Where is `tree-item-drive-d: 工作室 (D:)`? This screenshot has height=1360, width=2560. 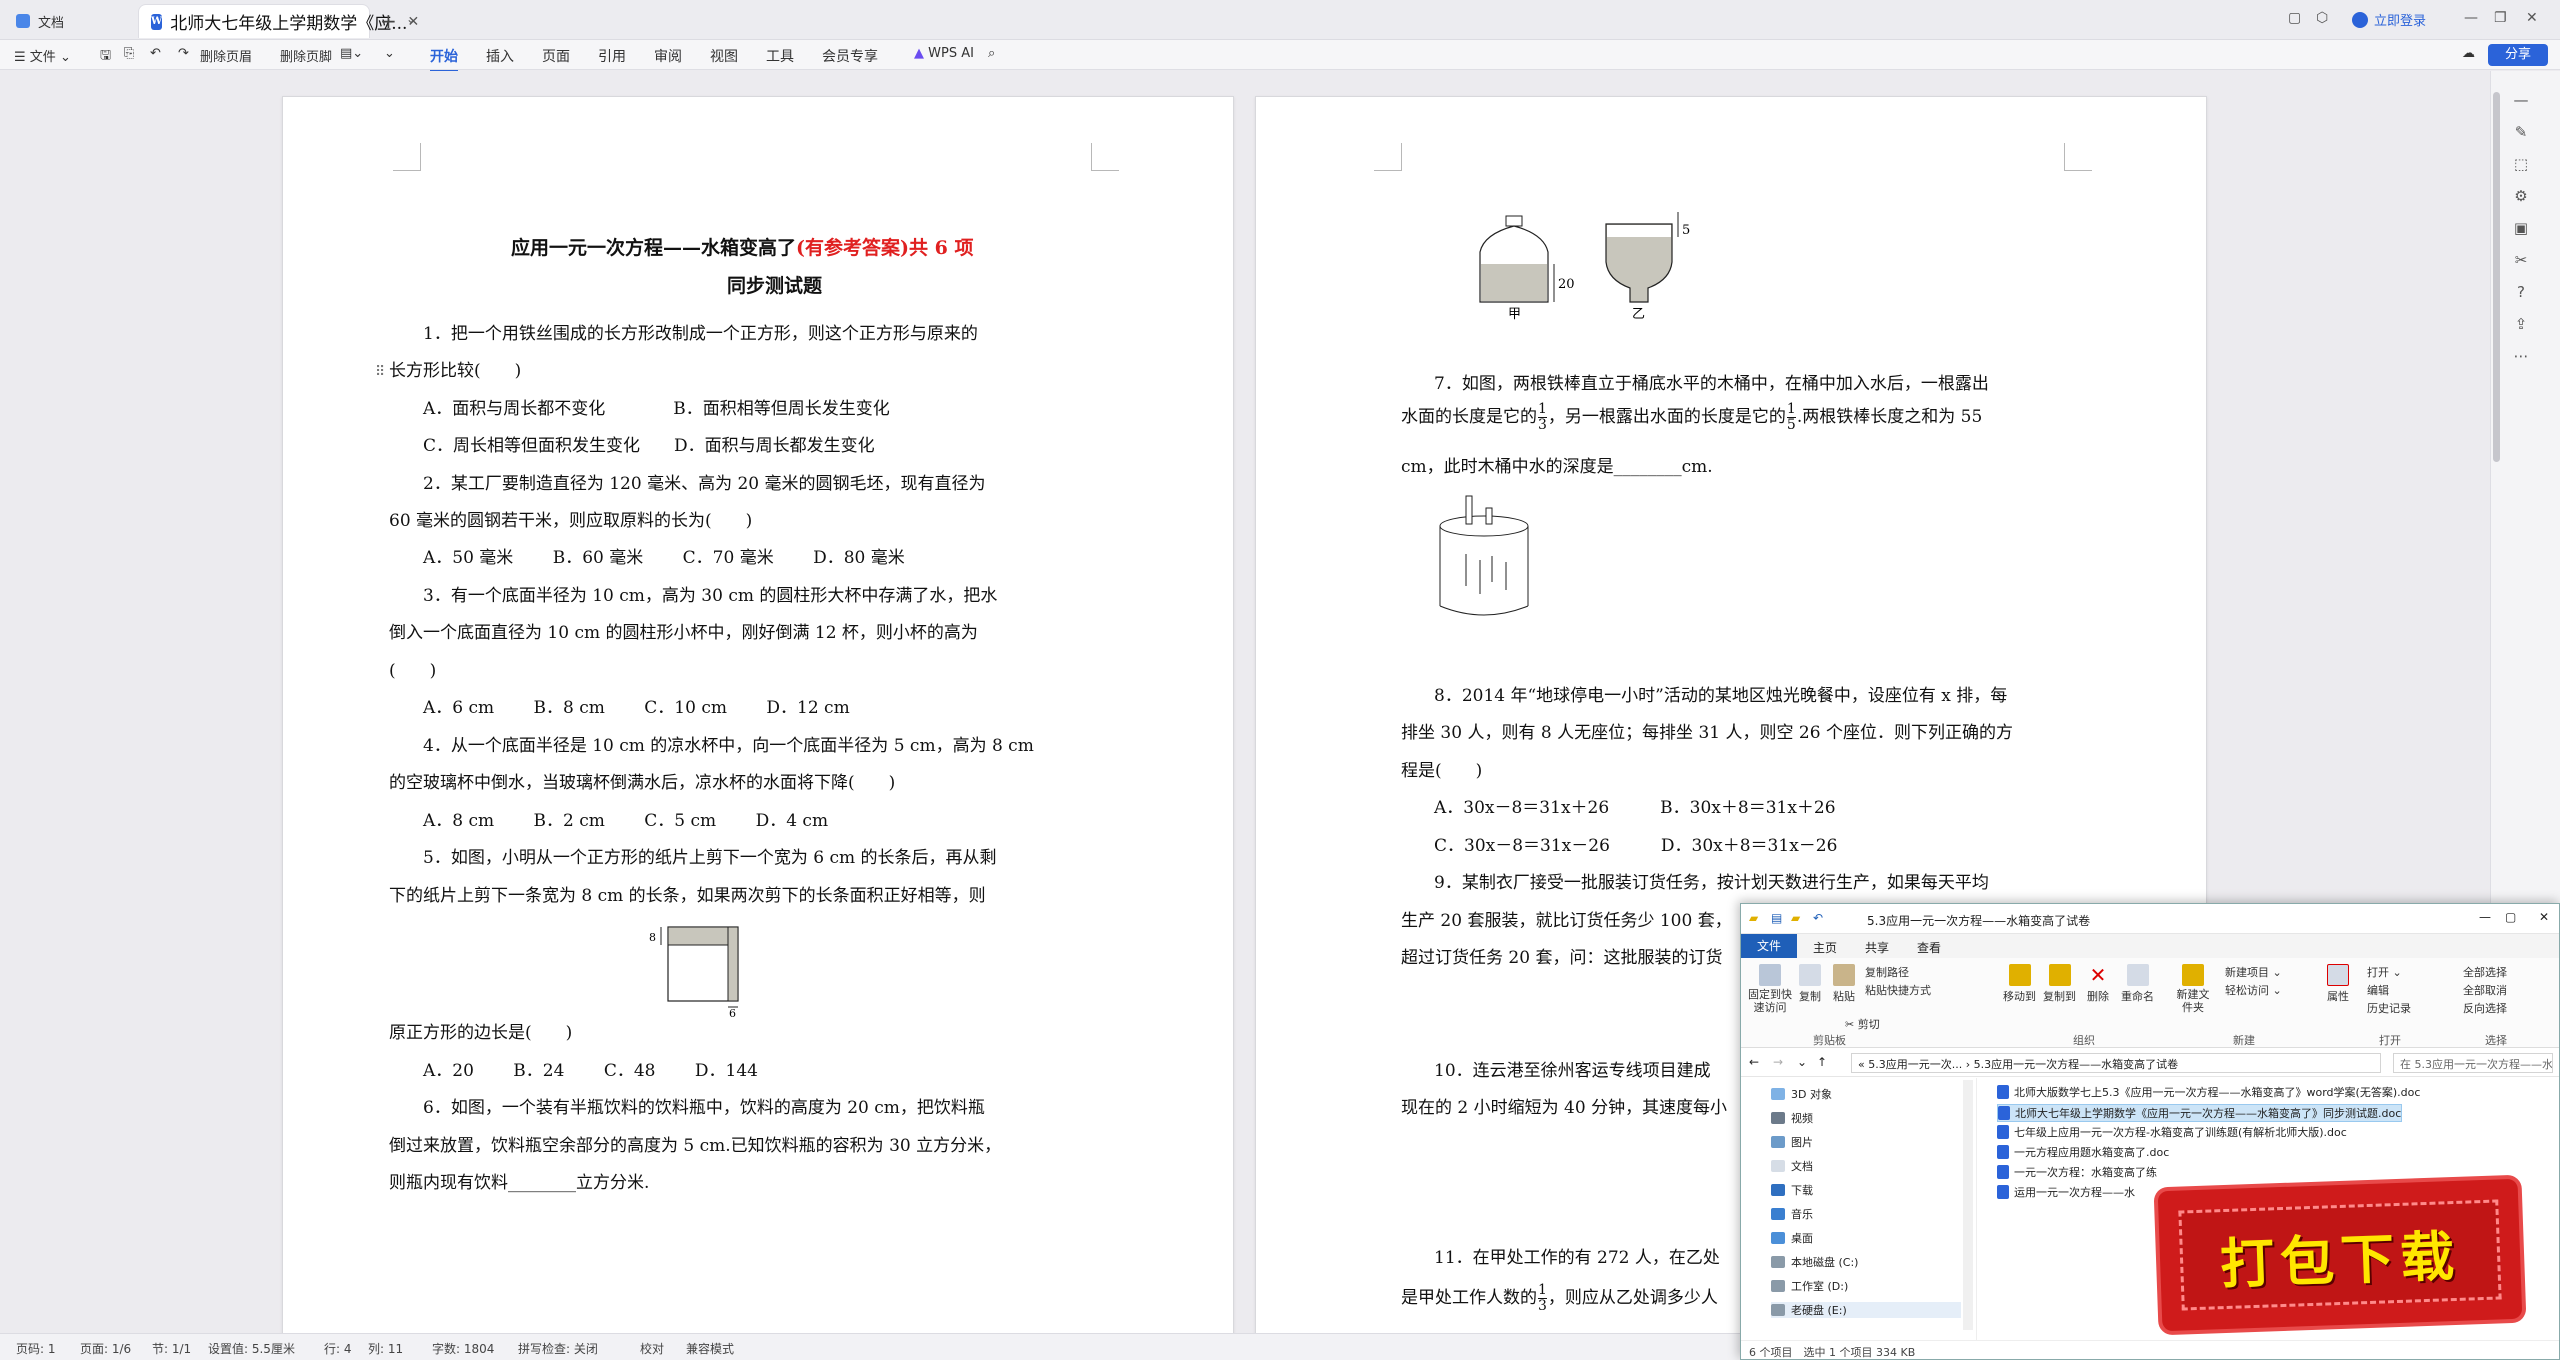 tree-item-drive-d: 工作室 (D:) is located at coordinates (1809, 1286).